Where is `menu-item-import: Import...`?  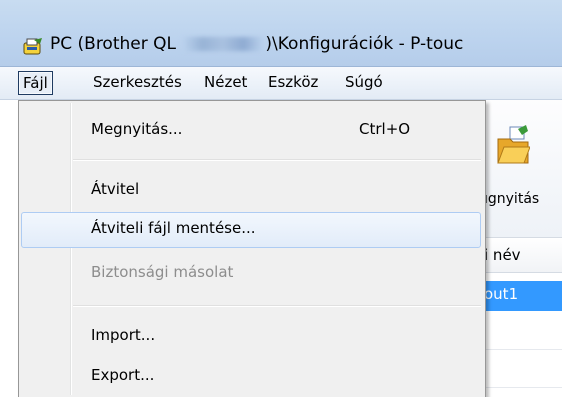
menu-item-import: Import... is located at coordinates (251, 336).